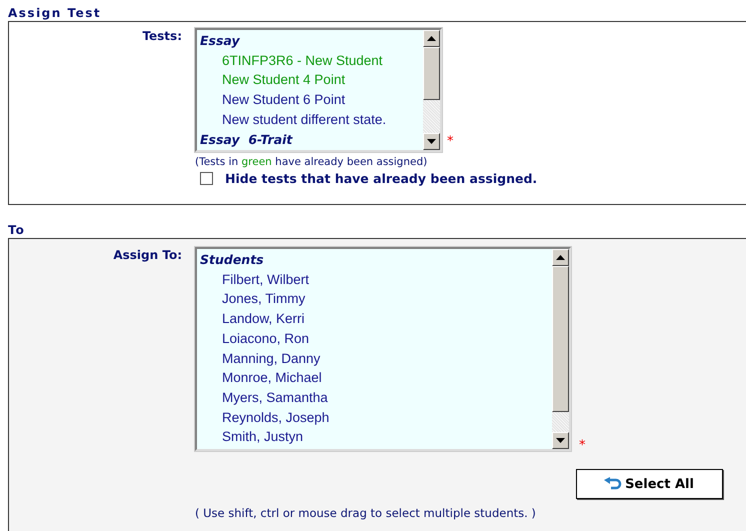  I want to click on list-option: Loiacono, Ron, so click(374, 338).